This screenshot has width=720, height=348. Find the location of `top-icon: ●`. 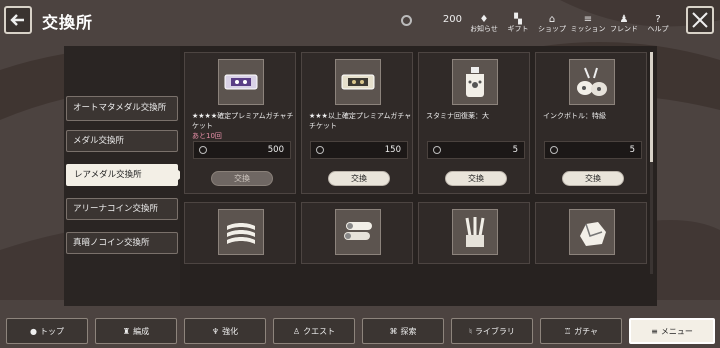

top-icon: ● is located at coordinates (33, 331).